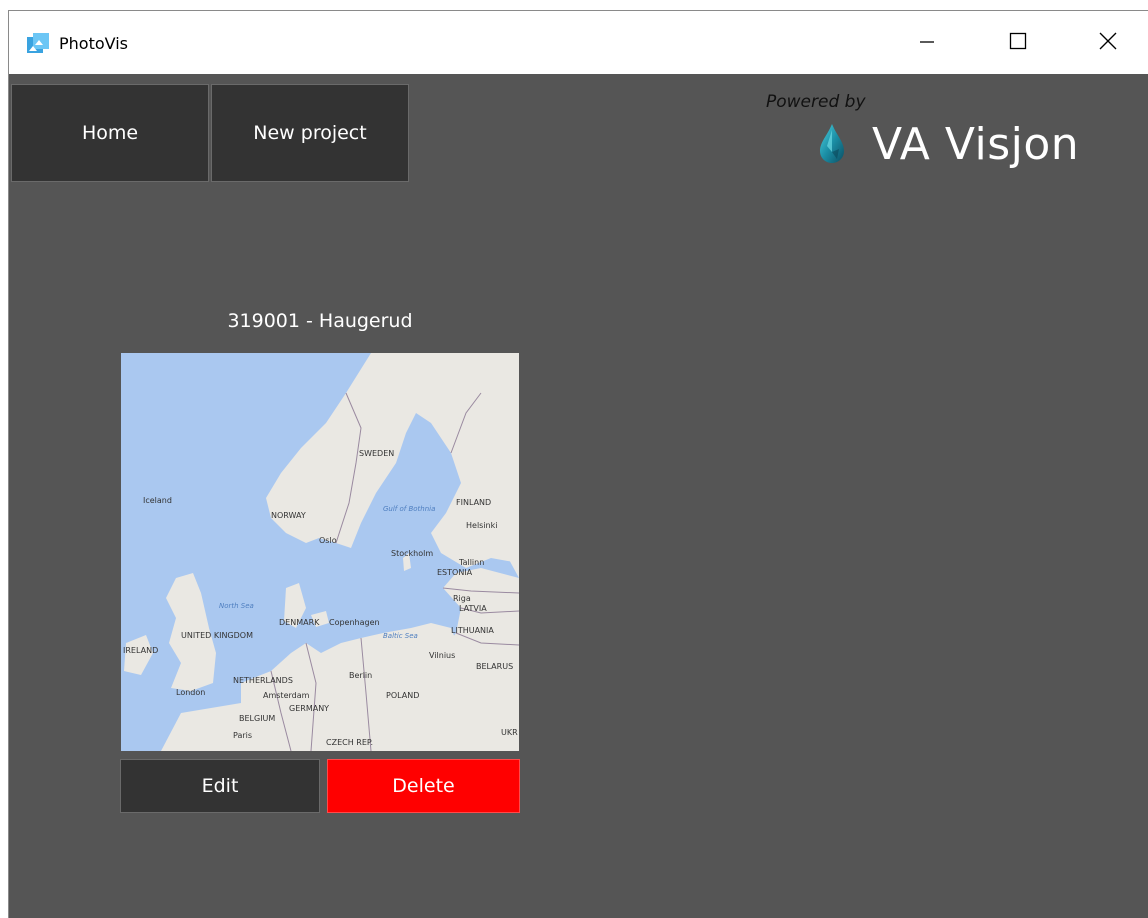 Image resolution: width=1148 pixels, height=918 pixels. I want to click on map-label-germany: GERMANY, so click(309, 708).